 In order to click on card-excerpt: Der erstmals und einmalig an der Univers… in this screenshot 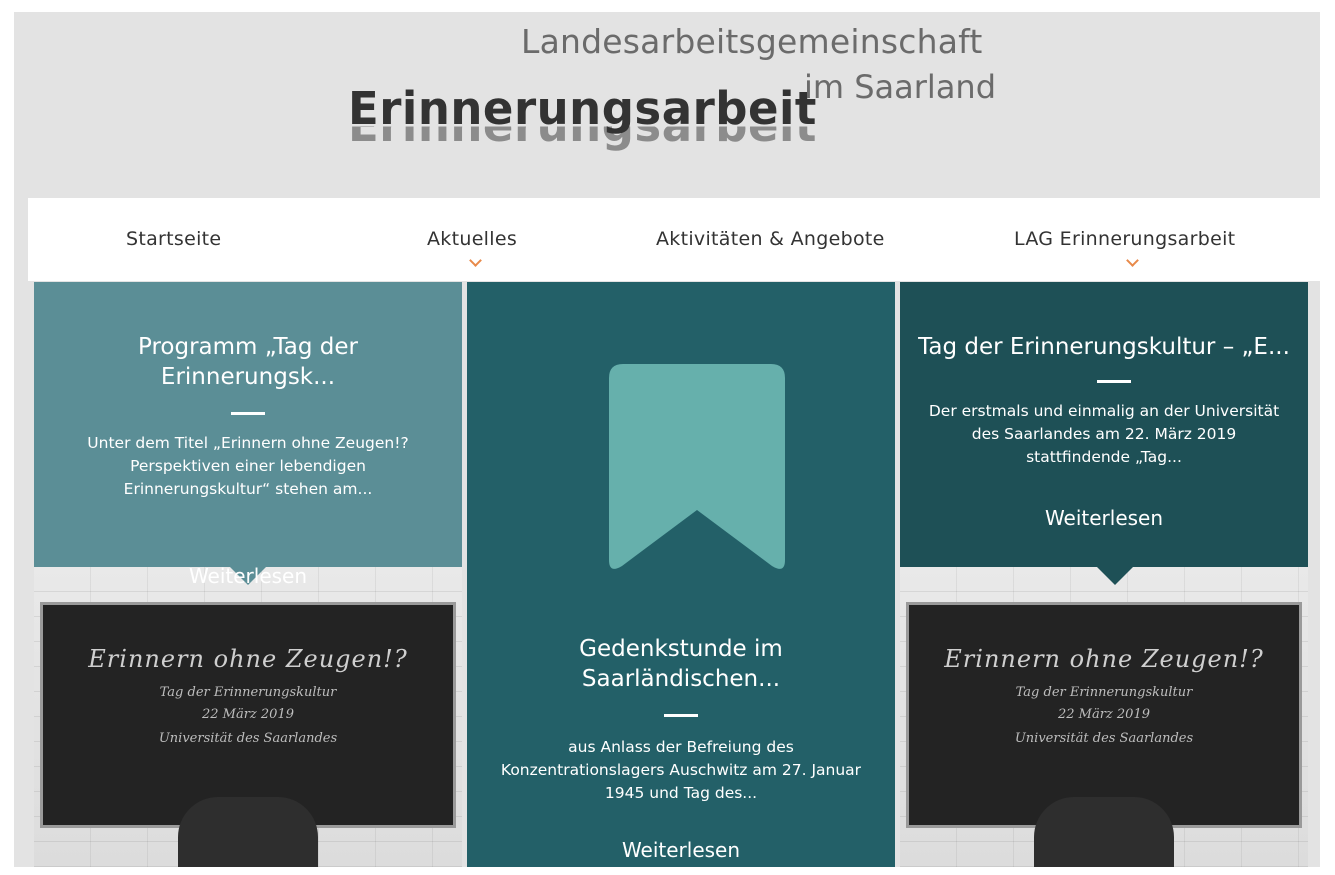, I will do `click(1104, 434)`.